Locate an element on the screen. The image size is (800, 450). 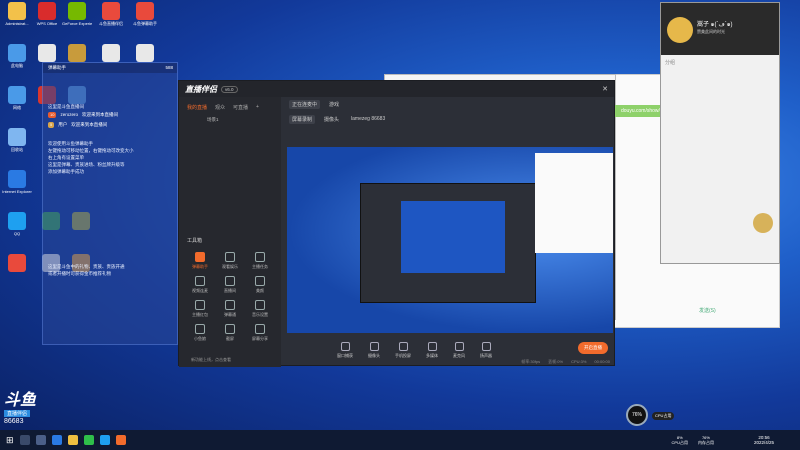
toolbar-button: 手机投屏 is located at coordinates (403, 350).